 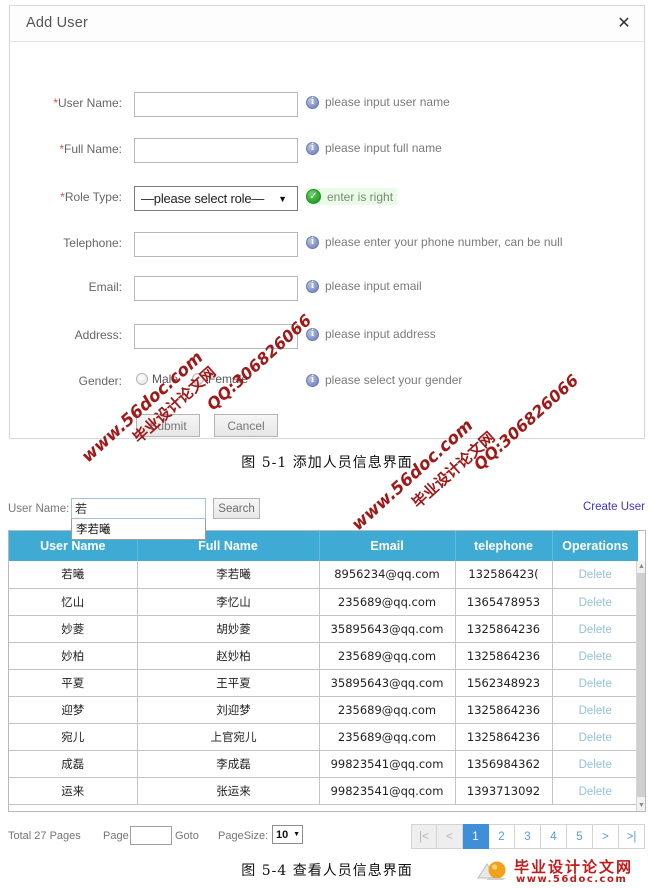 What do you see at coordinates (327, 519) in the screenshot?
I see `search-toolbar: User Name: Search 李若曦 Create User` at bounding box center [327, 519].